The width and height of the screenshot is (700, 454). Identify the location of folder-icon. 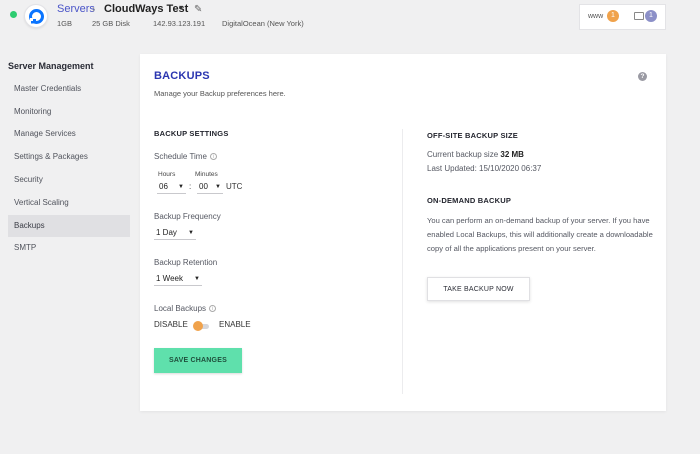
(639, 16).